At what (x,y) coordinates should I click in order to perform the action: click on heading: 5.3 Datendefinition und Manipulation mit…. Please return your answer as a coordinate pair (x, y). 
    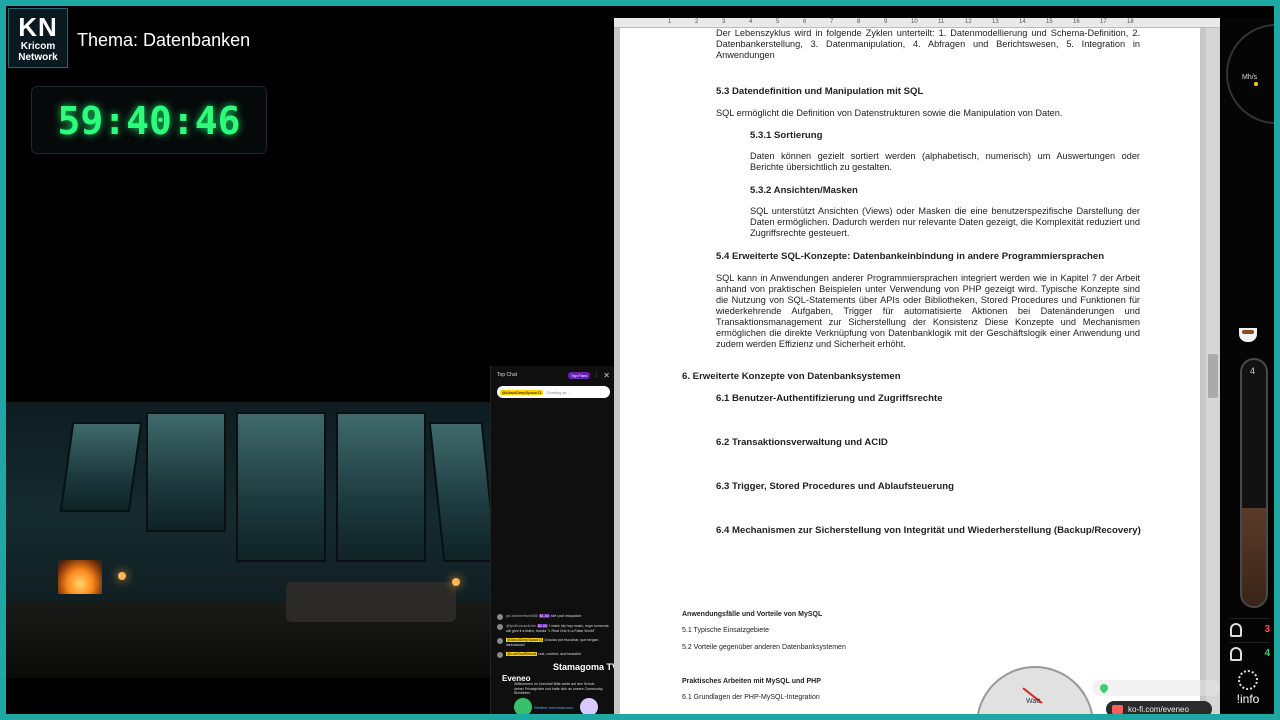
    Looking at the image, I should click on (820, 91).